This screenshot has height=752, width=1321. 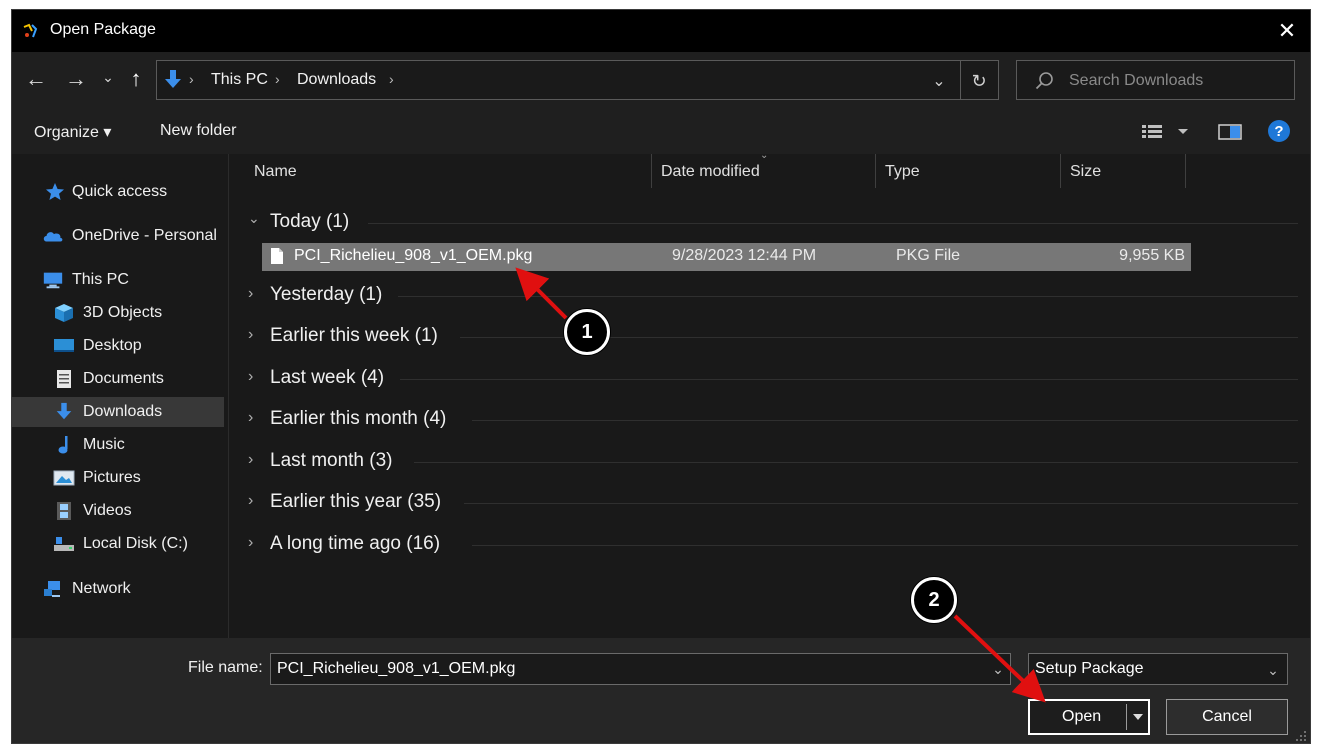 I want to click on sidebar-item-downloads: Downloads, so click(x=118, y=412).